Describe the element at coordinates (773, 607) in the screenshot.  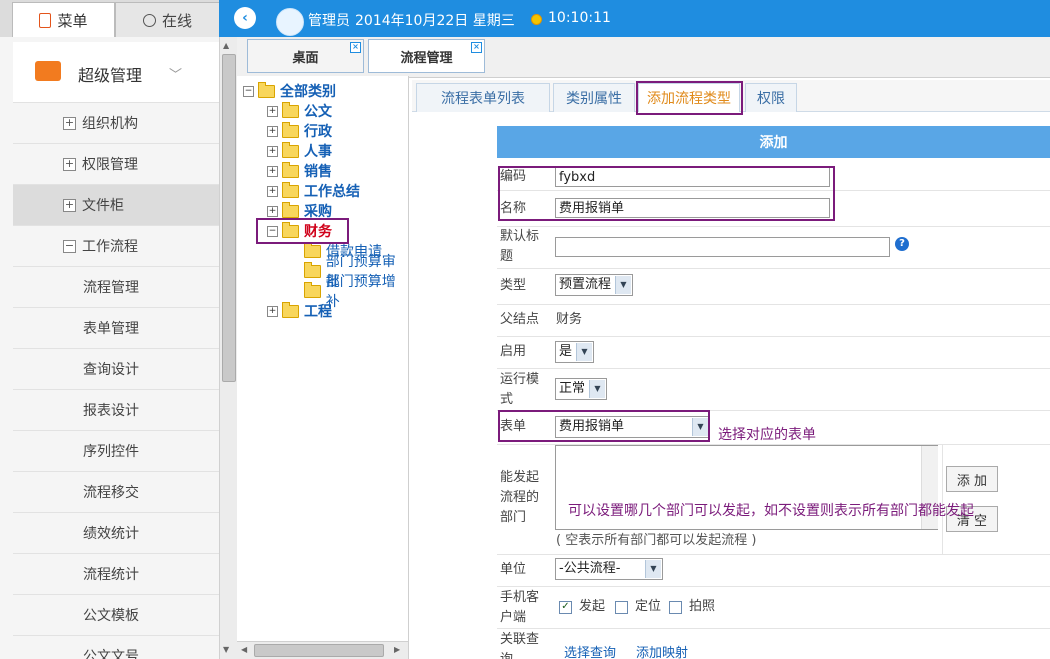
I see `row-mobile: 手机客户端 ✓ 发起 定位 拍照` at that location.